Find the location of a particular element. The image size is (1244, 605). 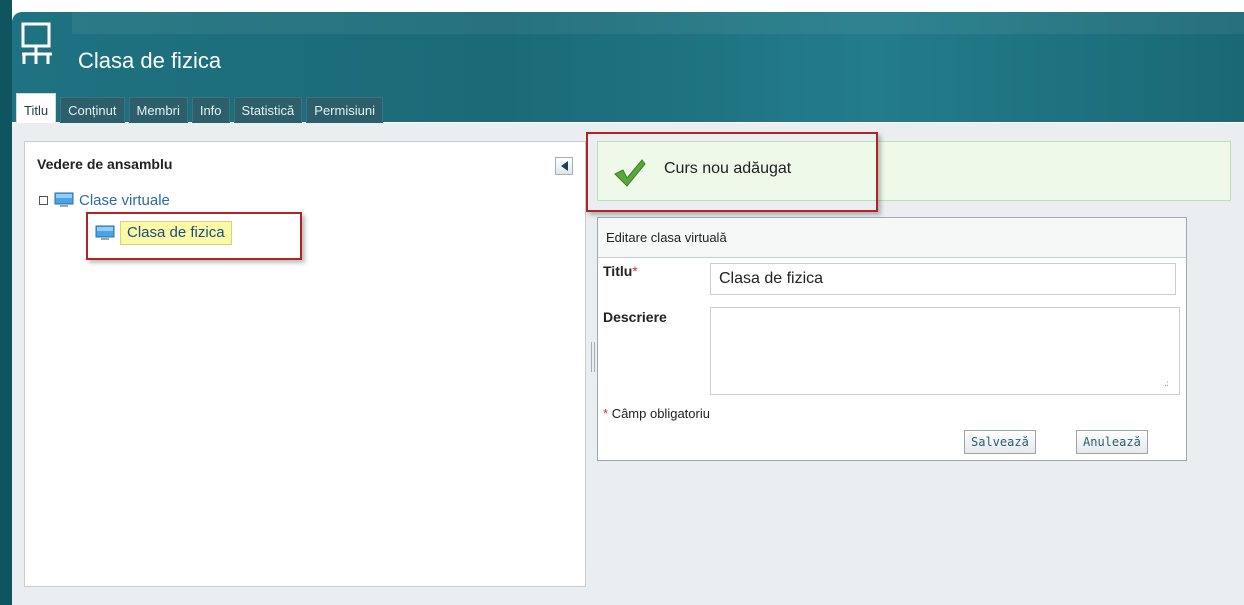

panel-header: Vedere de ansamblu is located at coordinates (305, 164).